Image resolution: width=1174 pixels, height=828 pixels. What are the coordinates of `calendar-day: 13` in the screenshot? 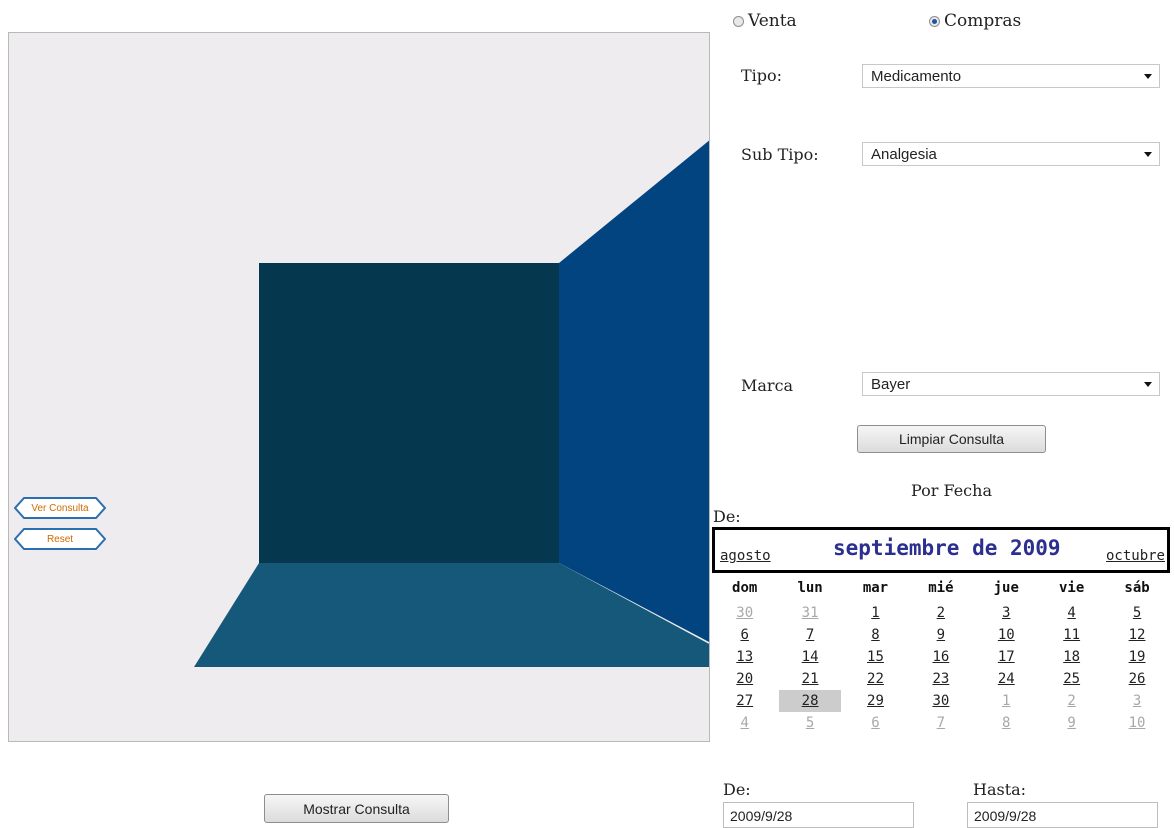 It's located at (744, 657).